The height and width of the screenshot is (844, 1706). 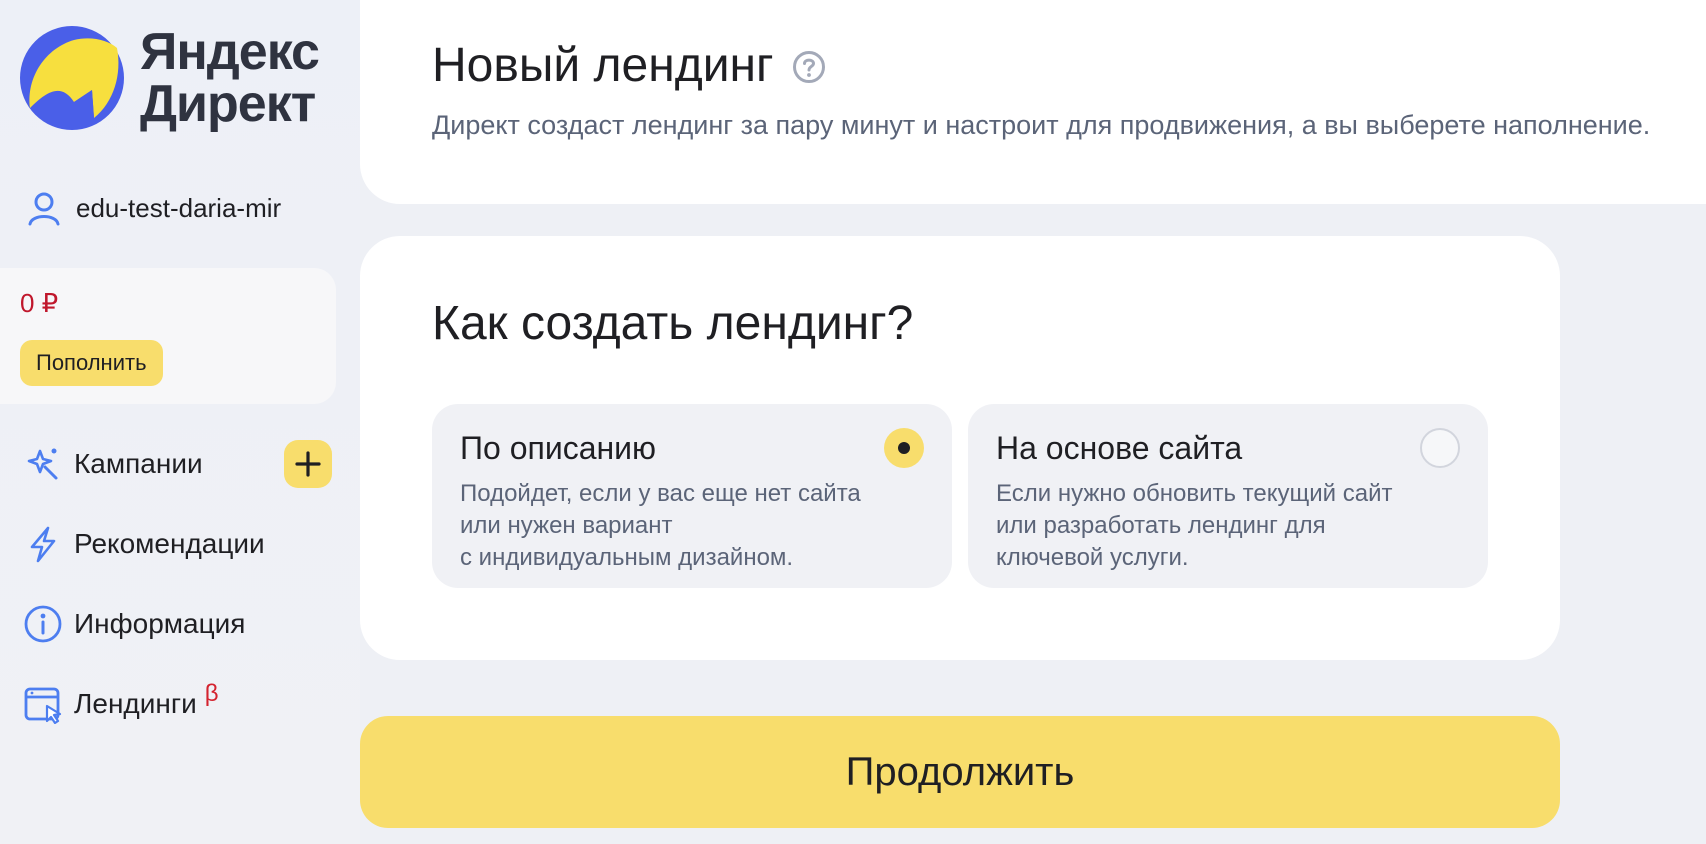 I want to click on logo-line-1: Яндекс, so click(x=230, y=52).